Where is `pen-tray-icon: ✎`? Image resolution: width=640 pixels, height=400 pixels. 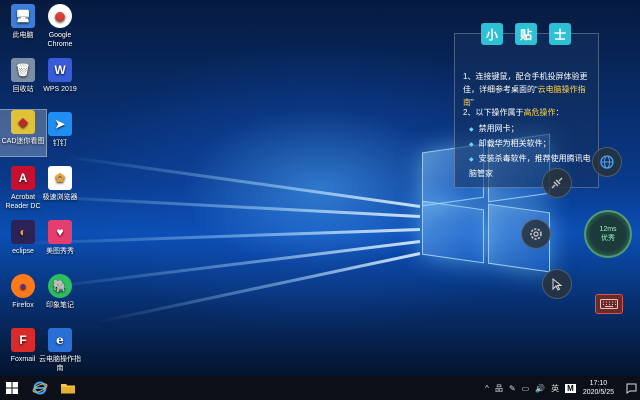
pen-tray-icon: ✎ is located at coordinates (512, 388).